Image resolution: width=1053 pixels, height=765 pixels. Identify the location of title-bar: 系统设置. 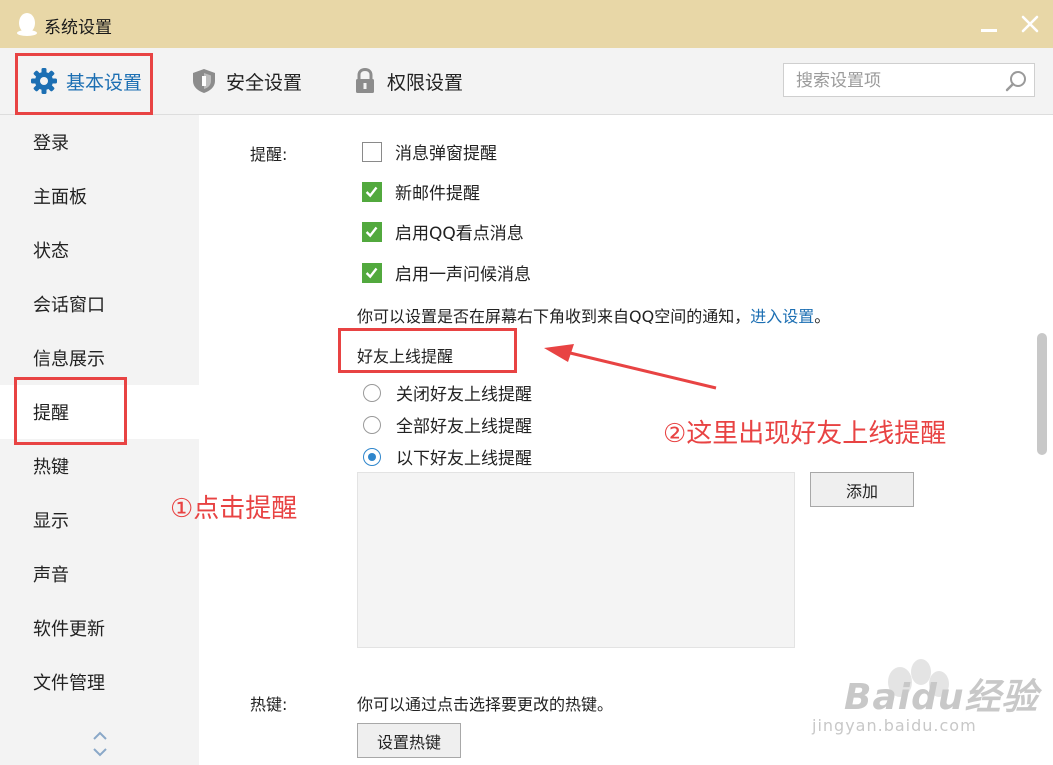
(526, 24).